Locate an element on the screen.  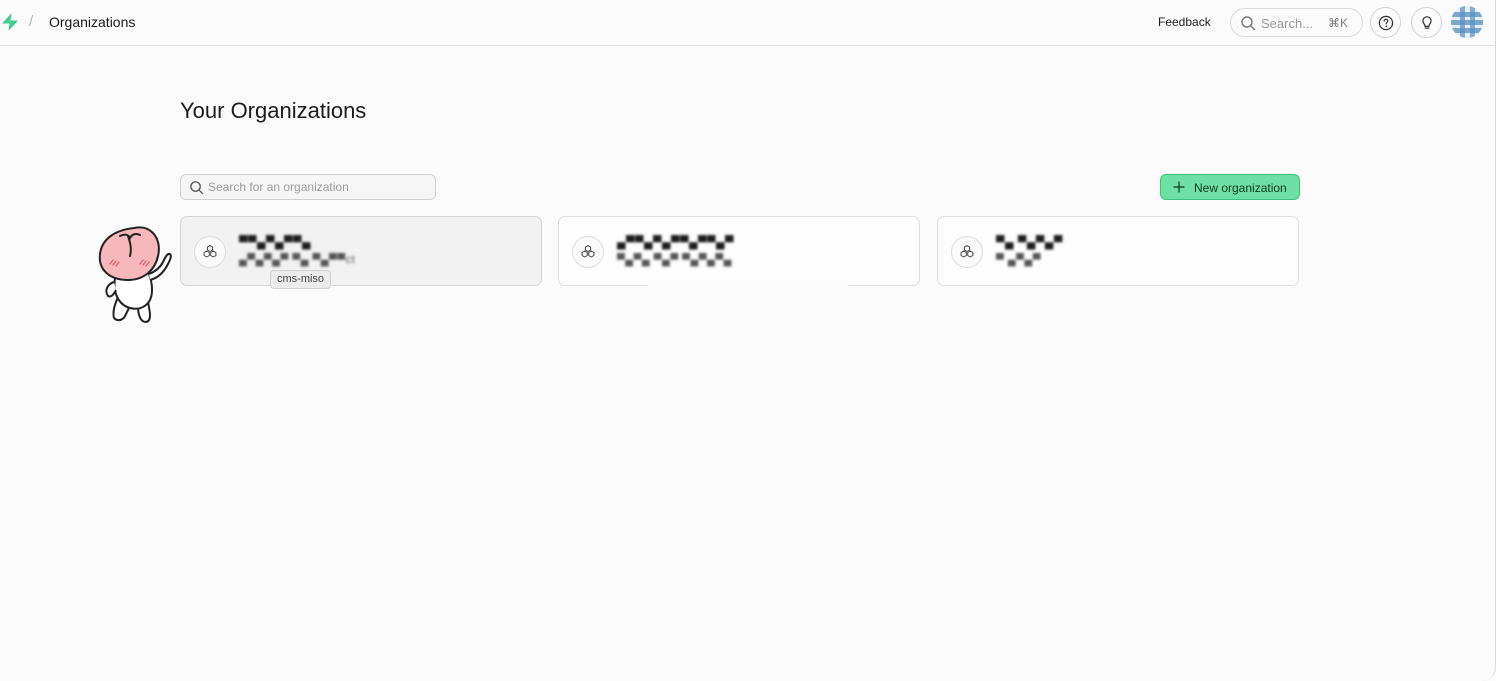
organization-card: ▀▄ ▀▄▀▄▀ ▀ ▄▀▄▀ is located at coordinates (1118, 251).